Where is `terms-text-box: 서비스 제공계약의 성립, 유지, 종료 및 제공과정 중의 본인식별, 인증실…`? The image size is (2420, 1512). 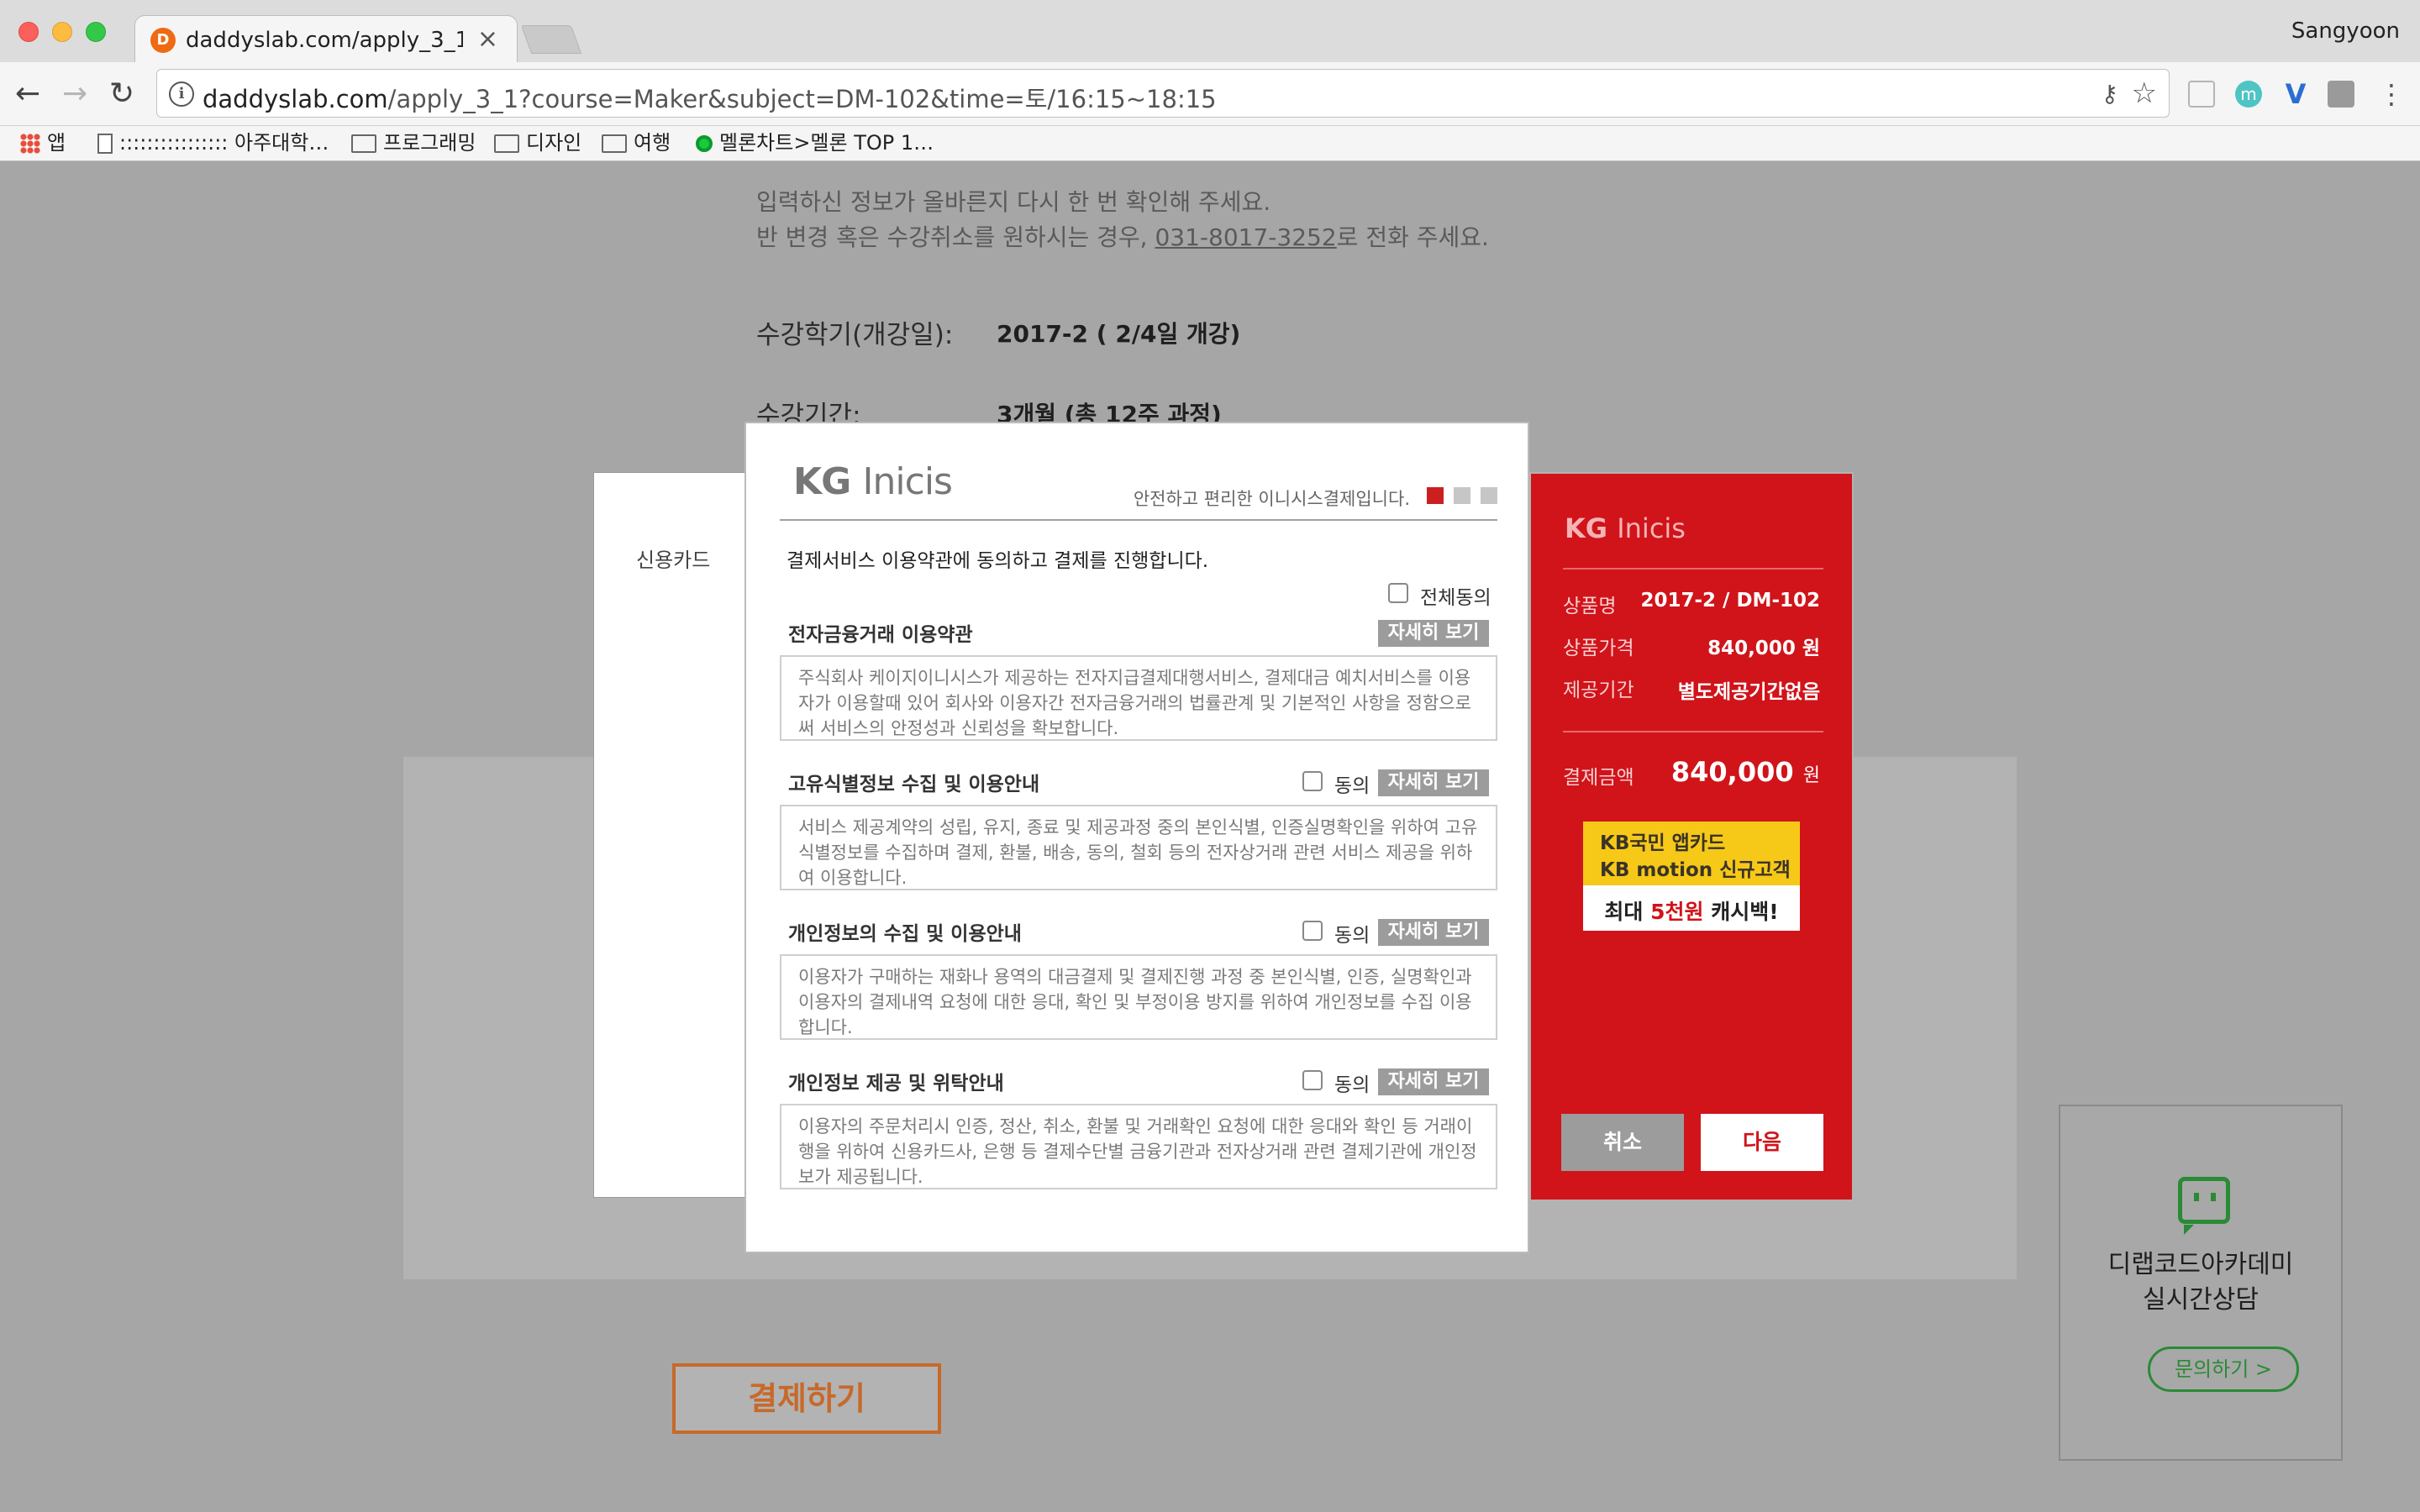 terms-text-box: 서비스 제공계약의 성립, 유지, 종료 및 제공과정 중의 본인식별, 인증실… is located at coordinates (1138, 847).